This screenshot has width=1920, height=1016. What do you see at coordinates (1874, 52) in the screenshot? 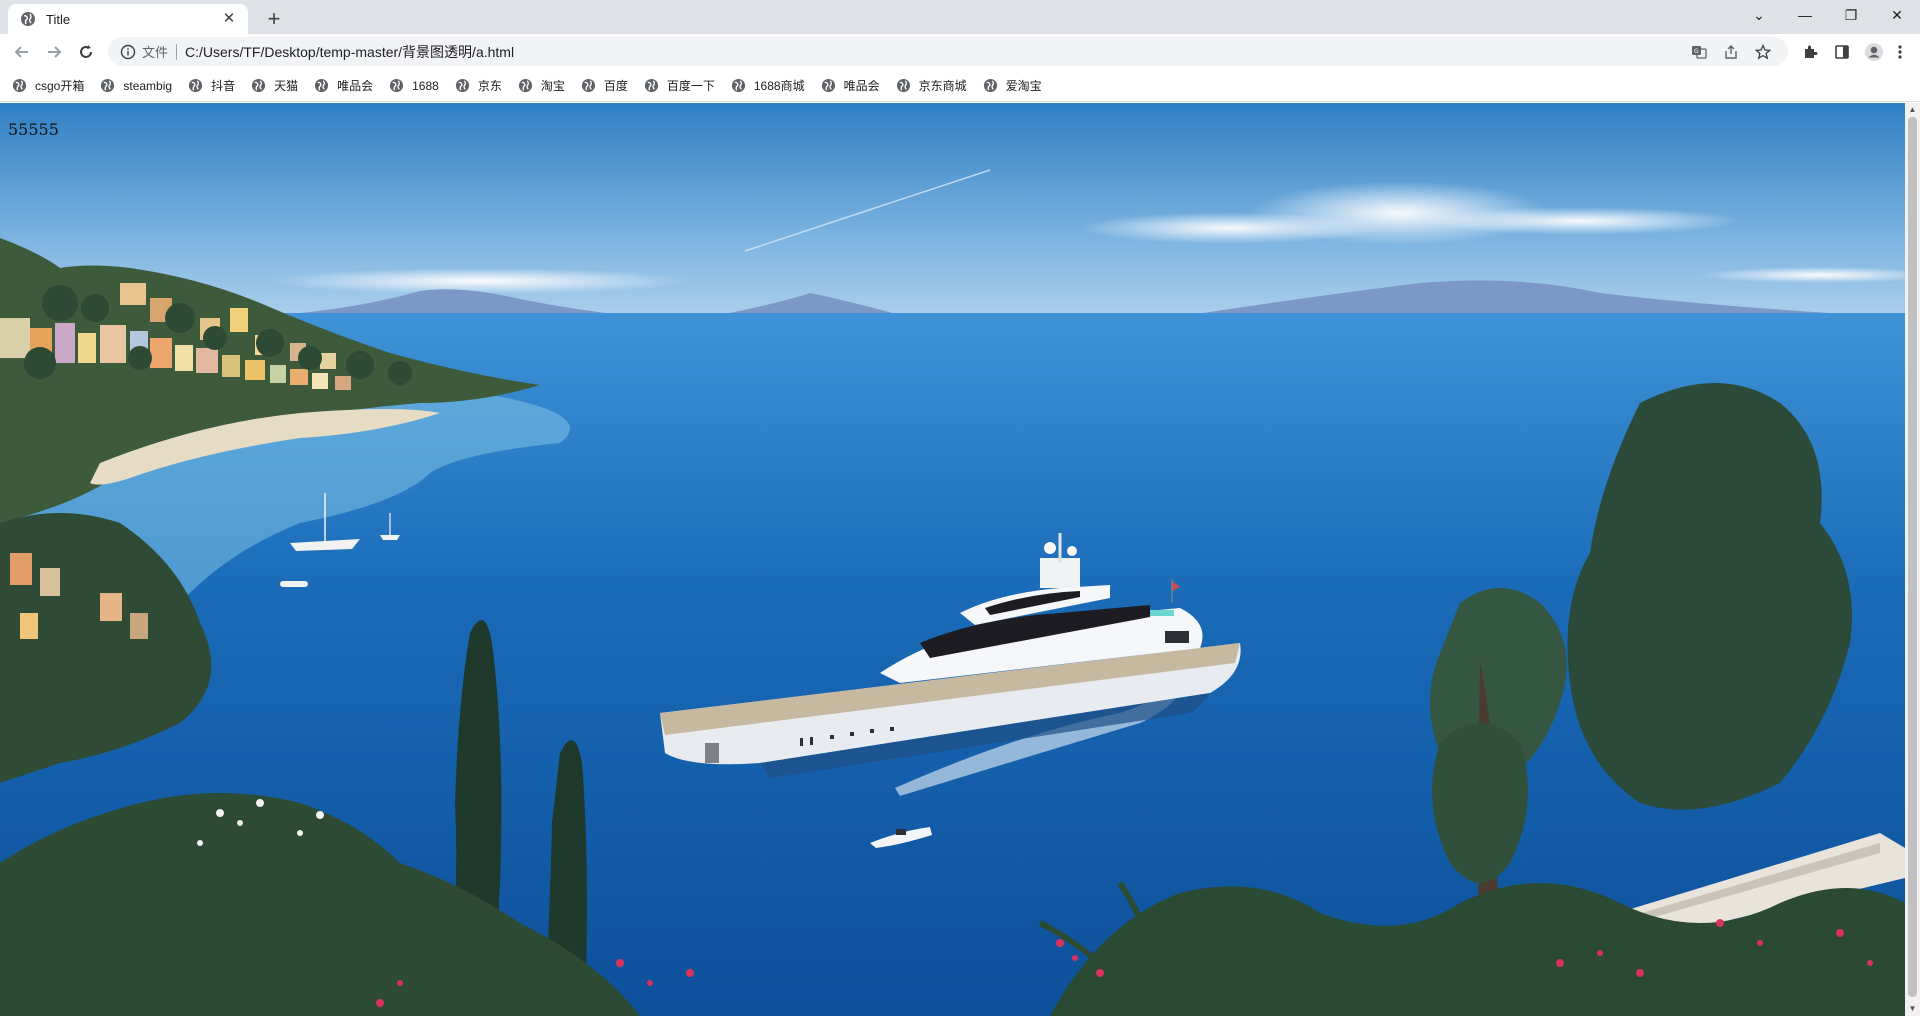
I see `profile-icon` at bounding box center [1874, 52].